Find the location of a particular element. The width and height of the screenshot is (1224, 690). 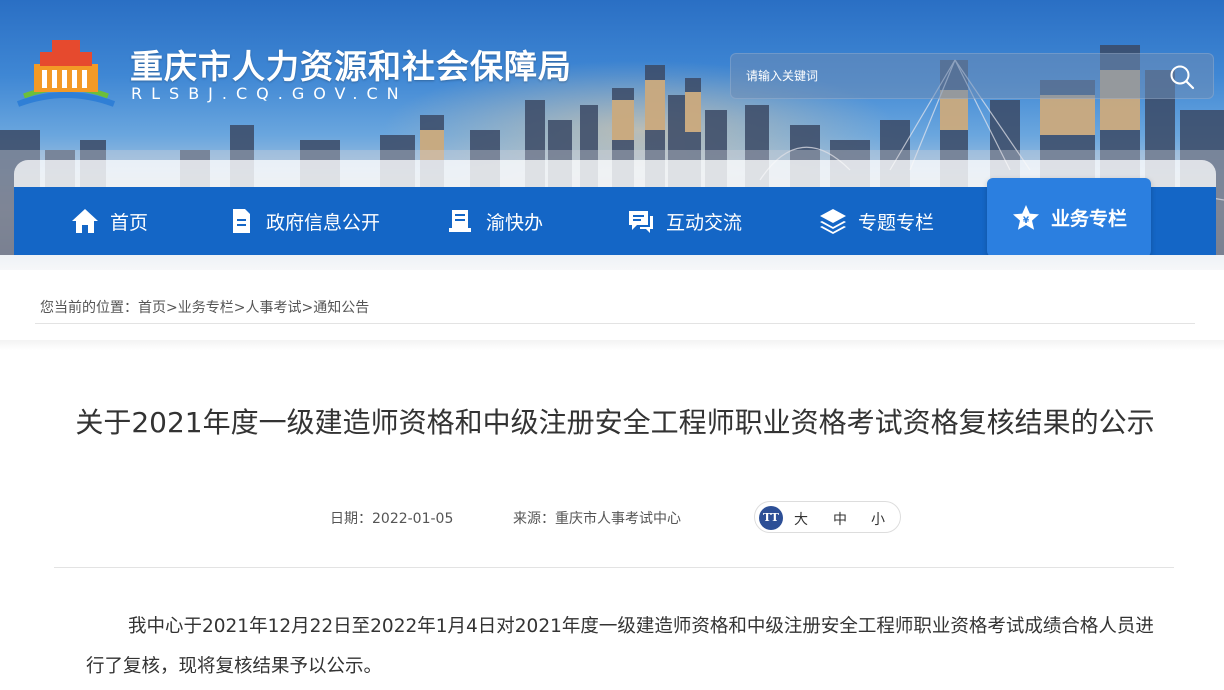

article-source: 来源：重庆市人事考试中心 is located at coordinates (597, 518).